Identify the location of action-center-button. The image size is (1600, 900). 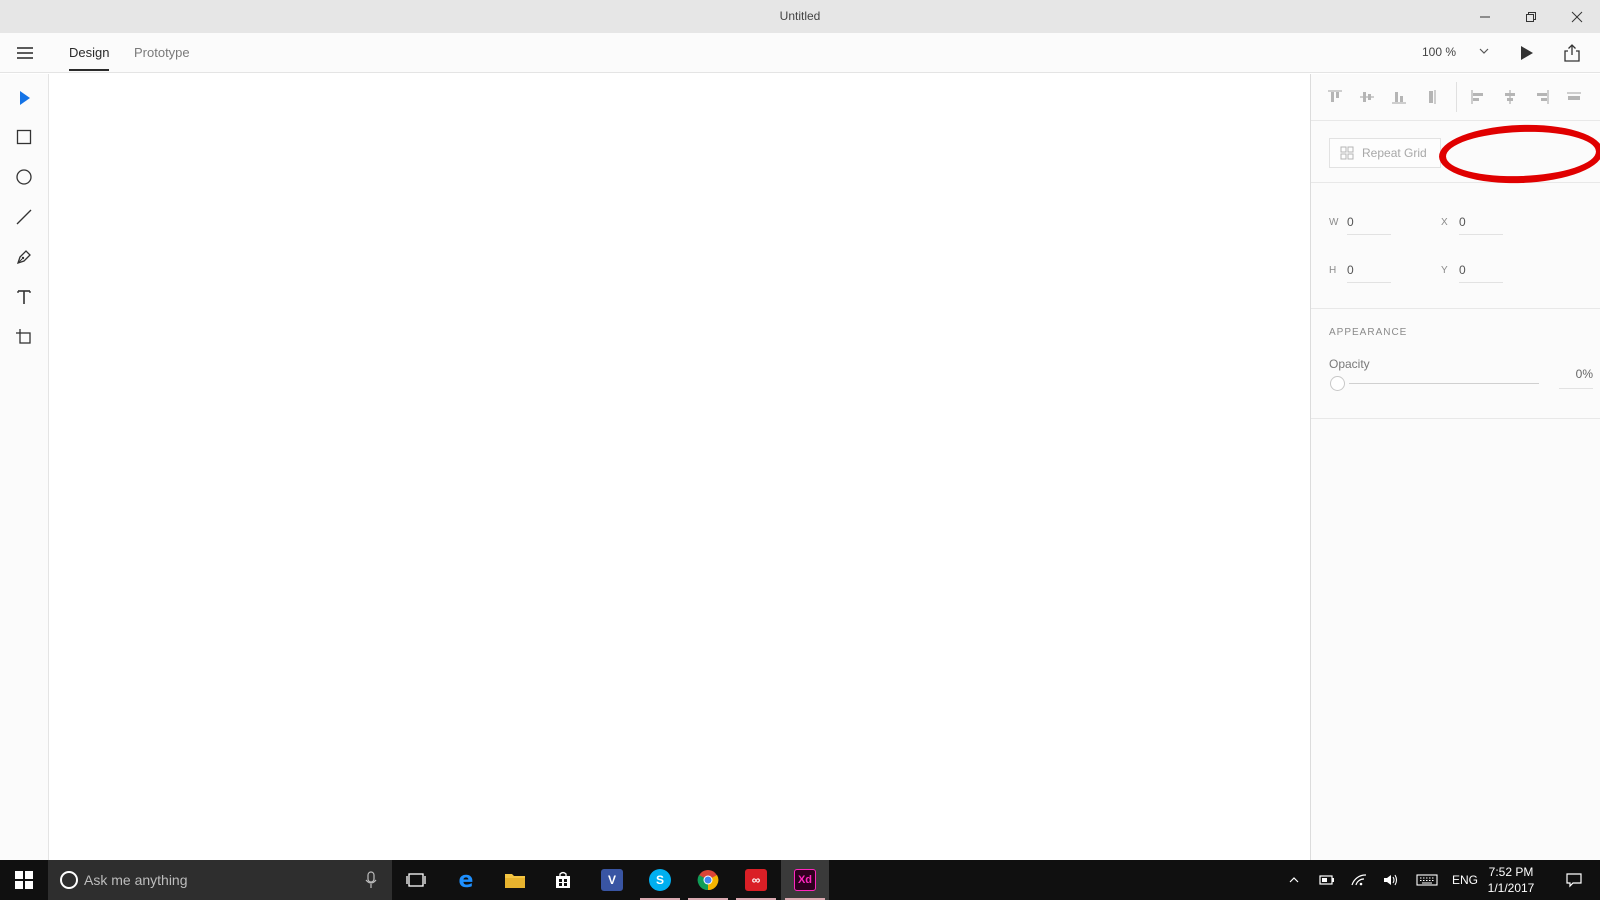
(1574, 880).